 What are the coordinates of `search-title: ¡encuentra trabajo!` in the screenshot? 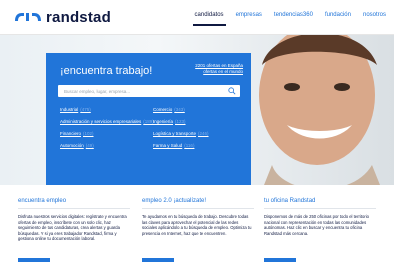 It's located at (106, 71).